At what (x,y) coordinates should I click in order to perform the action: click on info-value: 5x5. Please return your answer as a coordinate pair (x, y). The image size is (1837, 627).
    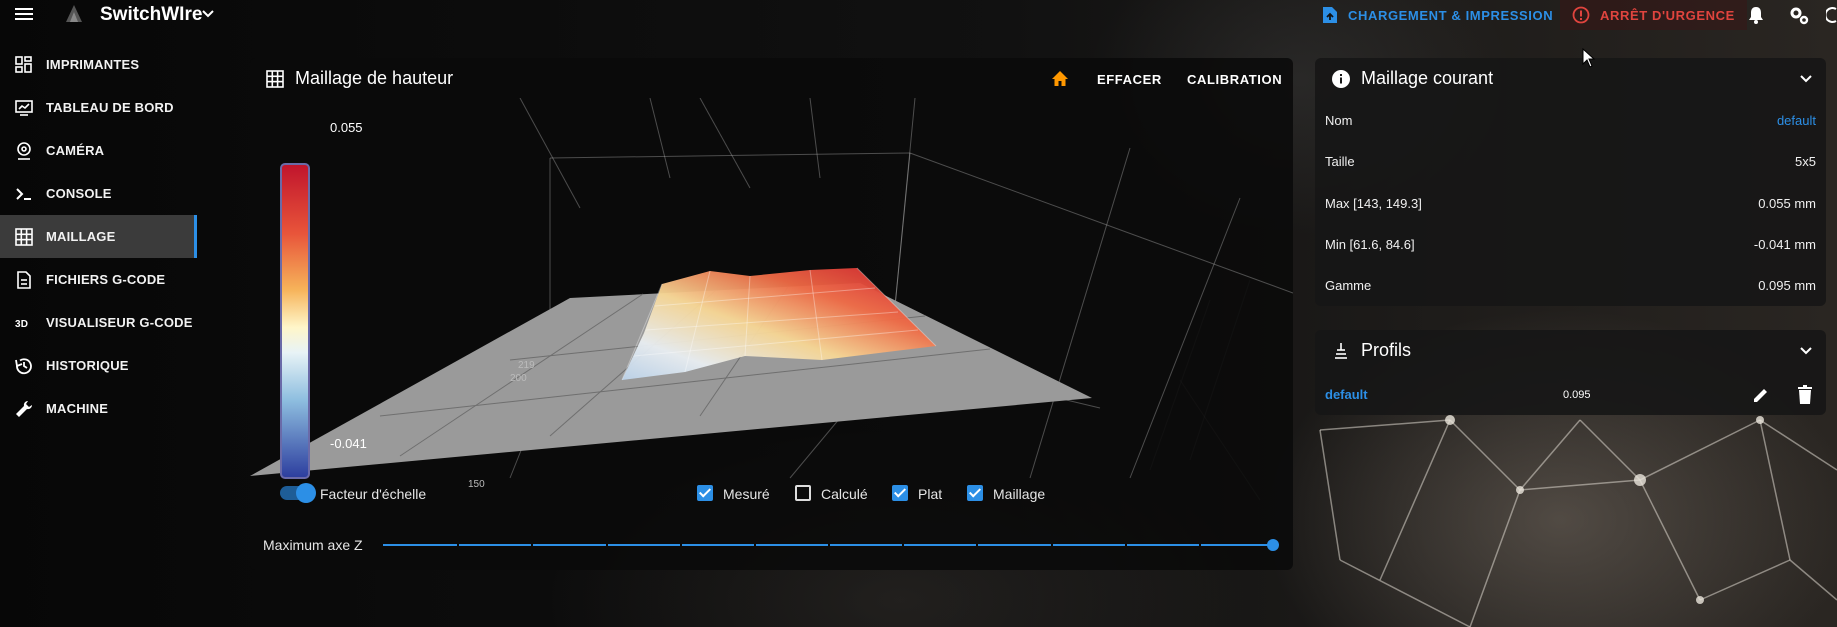
    Looking at the image, I should click on (1805, 161).